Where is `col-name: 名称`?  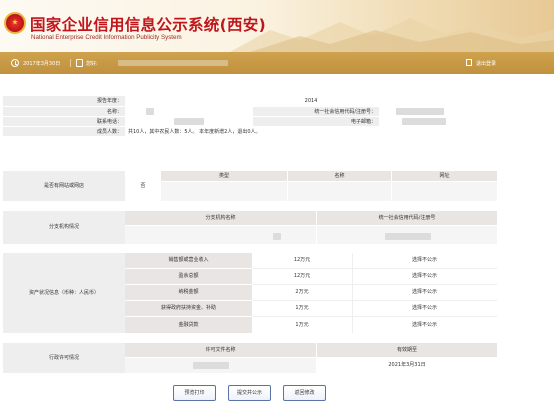
col-name: 名称 is located at coordinates (339, 176).